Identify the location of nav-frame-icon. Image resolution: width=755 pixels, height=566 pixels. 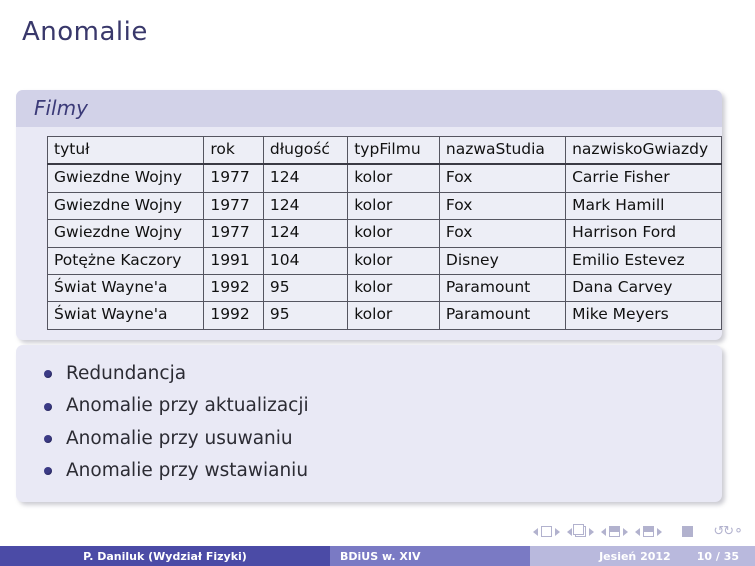
(580, 530).